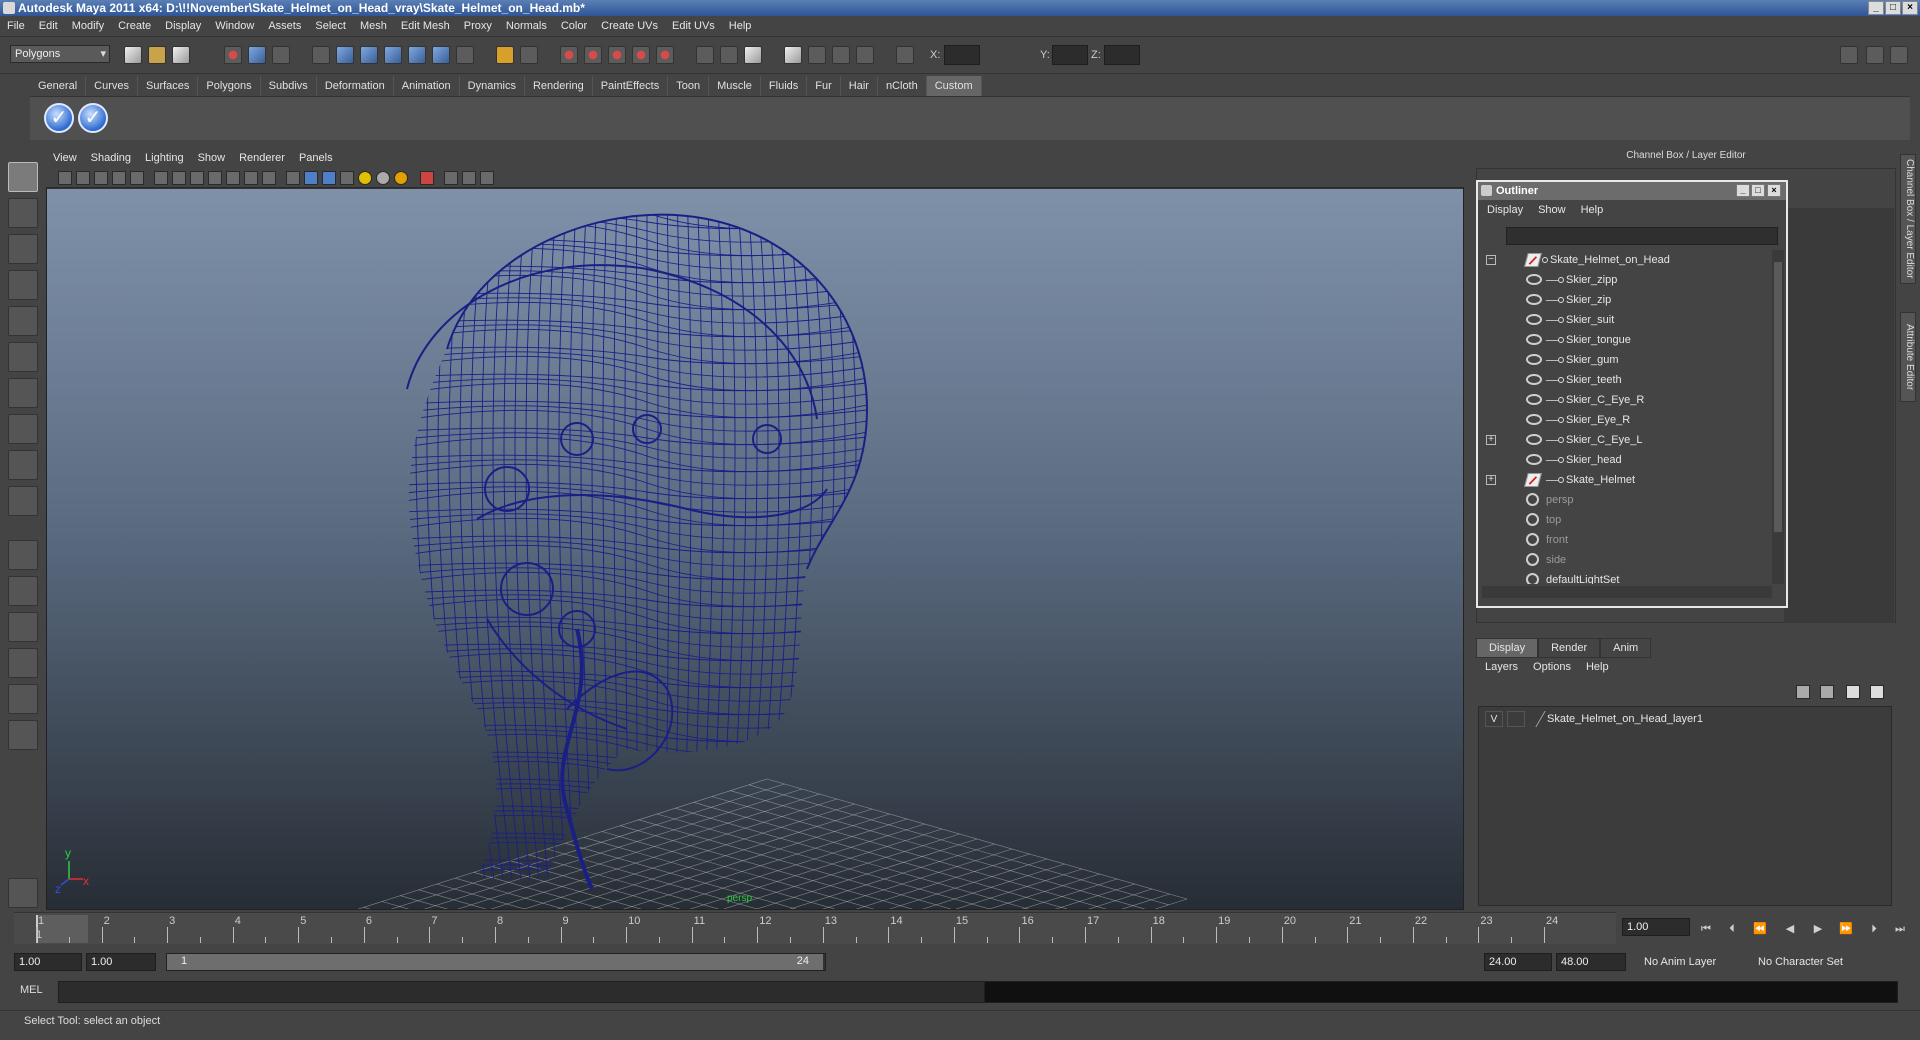 The height and width of the screenshot is (1040, 1920). What do you see at coordinates (1626, 380) in the screenshot?
I see `outliner-item: Skier_teeth` at bounding box center [1626, 380].